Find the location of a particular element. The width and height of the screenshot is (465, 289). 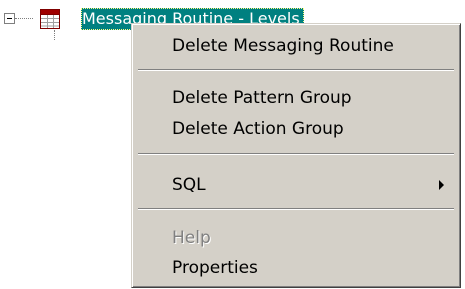

menu-item-properties: Properties is located at coordinates (296, 268).